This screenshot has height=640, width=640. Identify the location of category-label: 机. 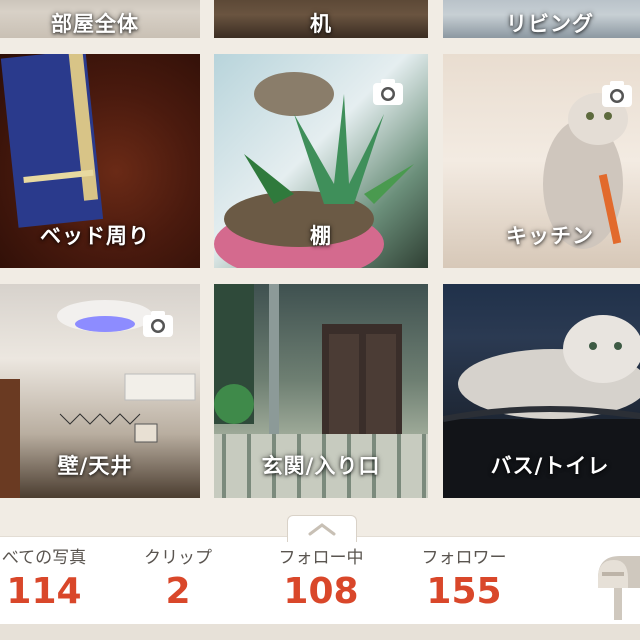
(321, 24).